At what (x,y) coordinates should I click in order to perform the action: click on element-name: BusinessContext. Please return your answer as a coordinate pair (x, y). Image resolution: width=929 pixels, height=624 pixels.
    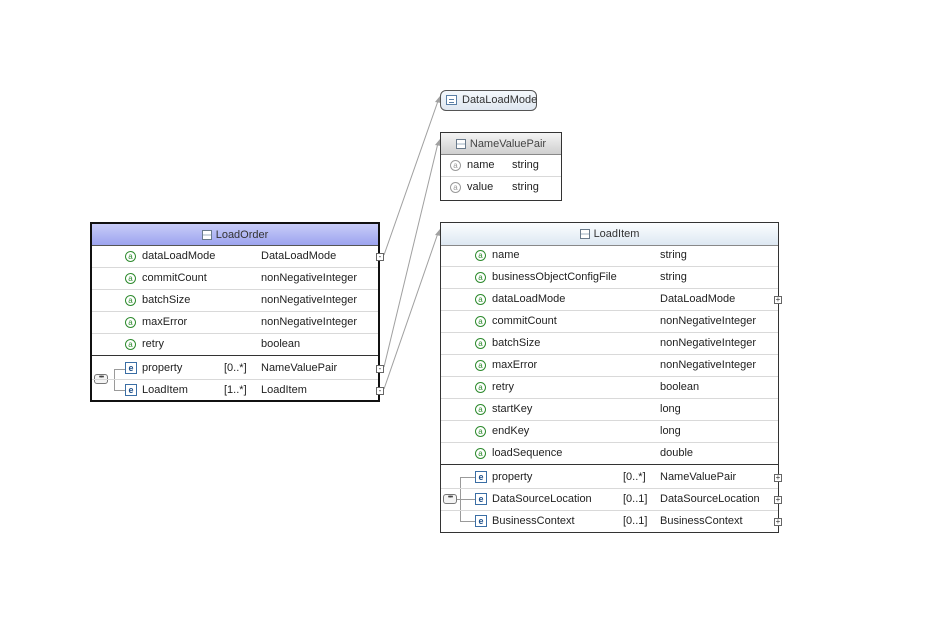
    Looking at the image, I should click on (533, 521).